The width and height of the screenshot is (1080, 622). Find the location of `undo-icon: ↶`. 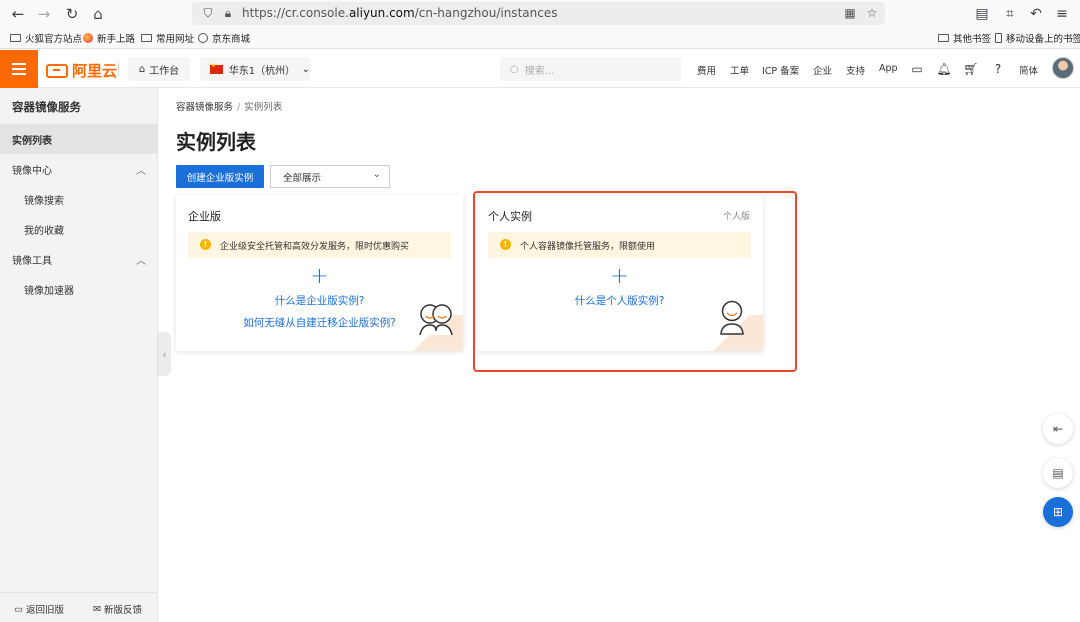

undo-icon: ↶ is located at coordinates (1036, 14).